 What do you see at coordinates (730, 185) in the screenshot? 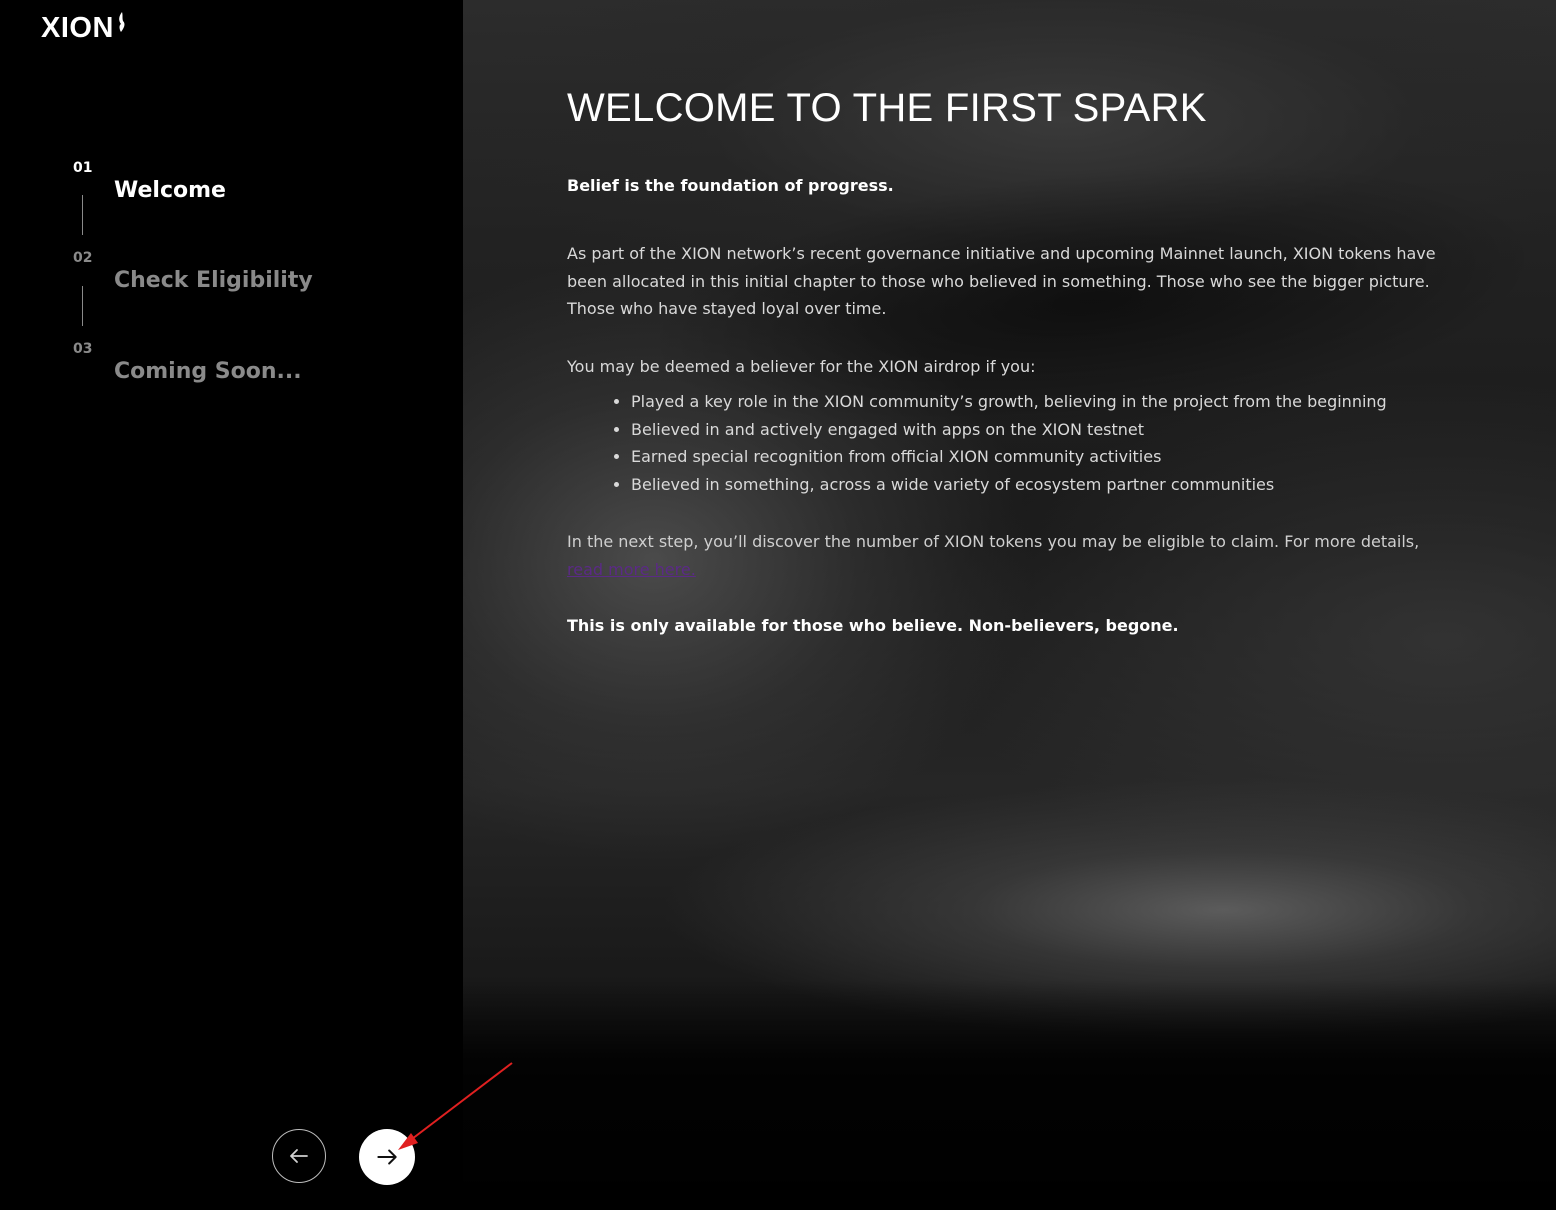
I see `lead-text: Belief is the foundation of progress.` at bounding box center [730, 185].